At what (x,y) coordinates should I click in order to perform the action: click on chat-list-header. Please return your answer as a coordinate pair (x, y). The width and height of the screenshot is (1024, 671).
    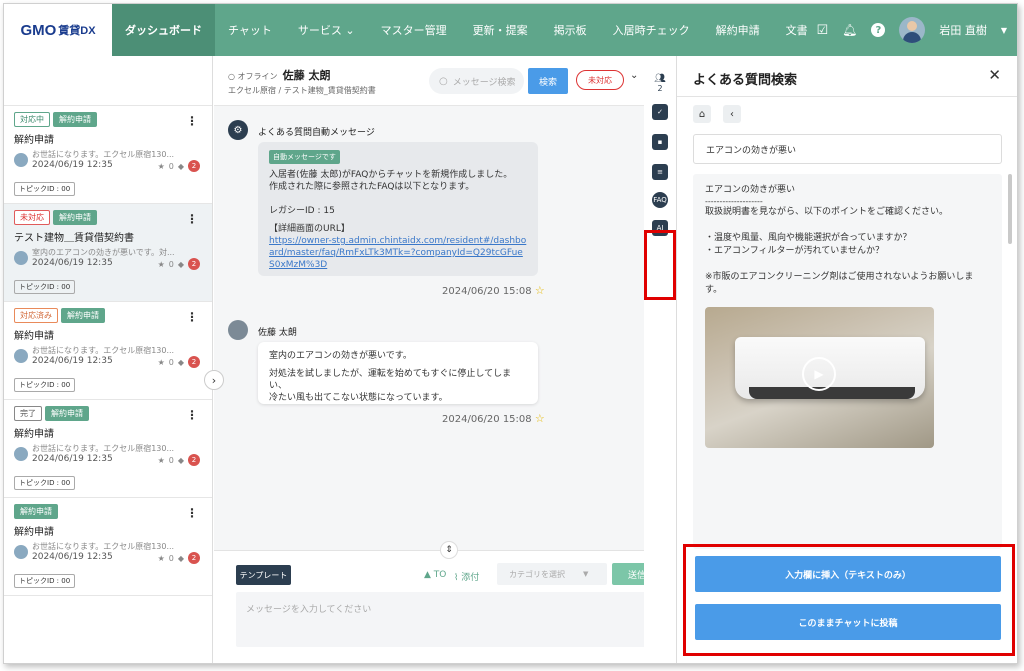
    Looking at the image, I should click on (108, 81).